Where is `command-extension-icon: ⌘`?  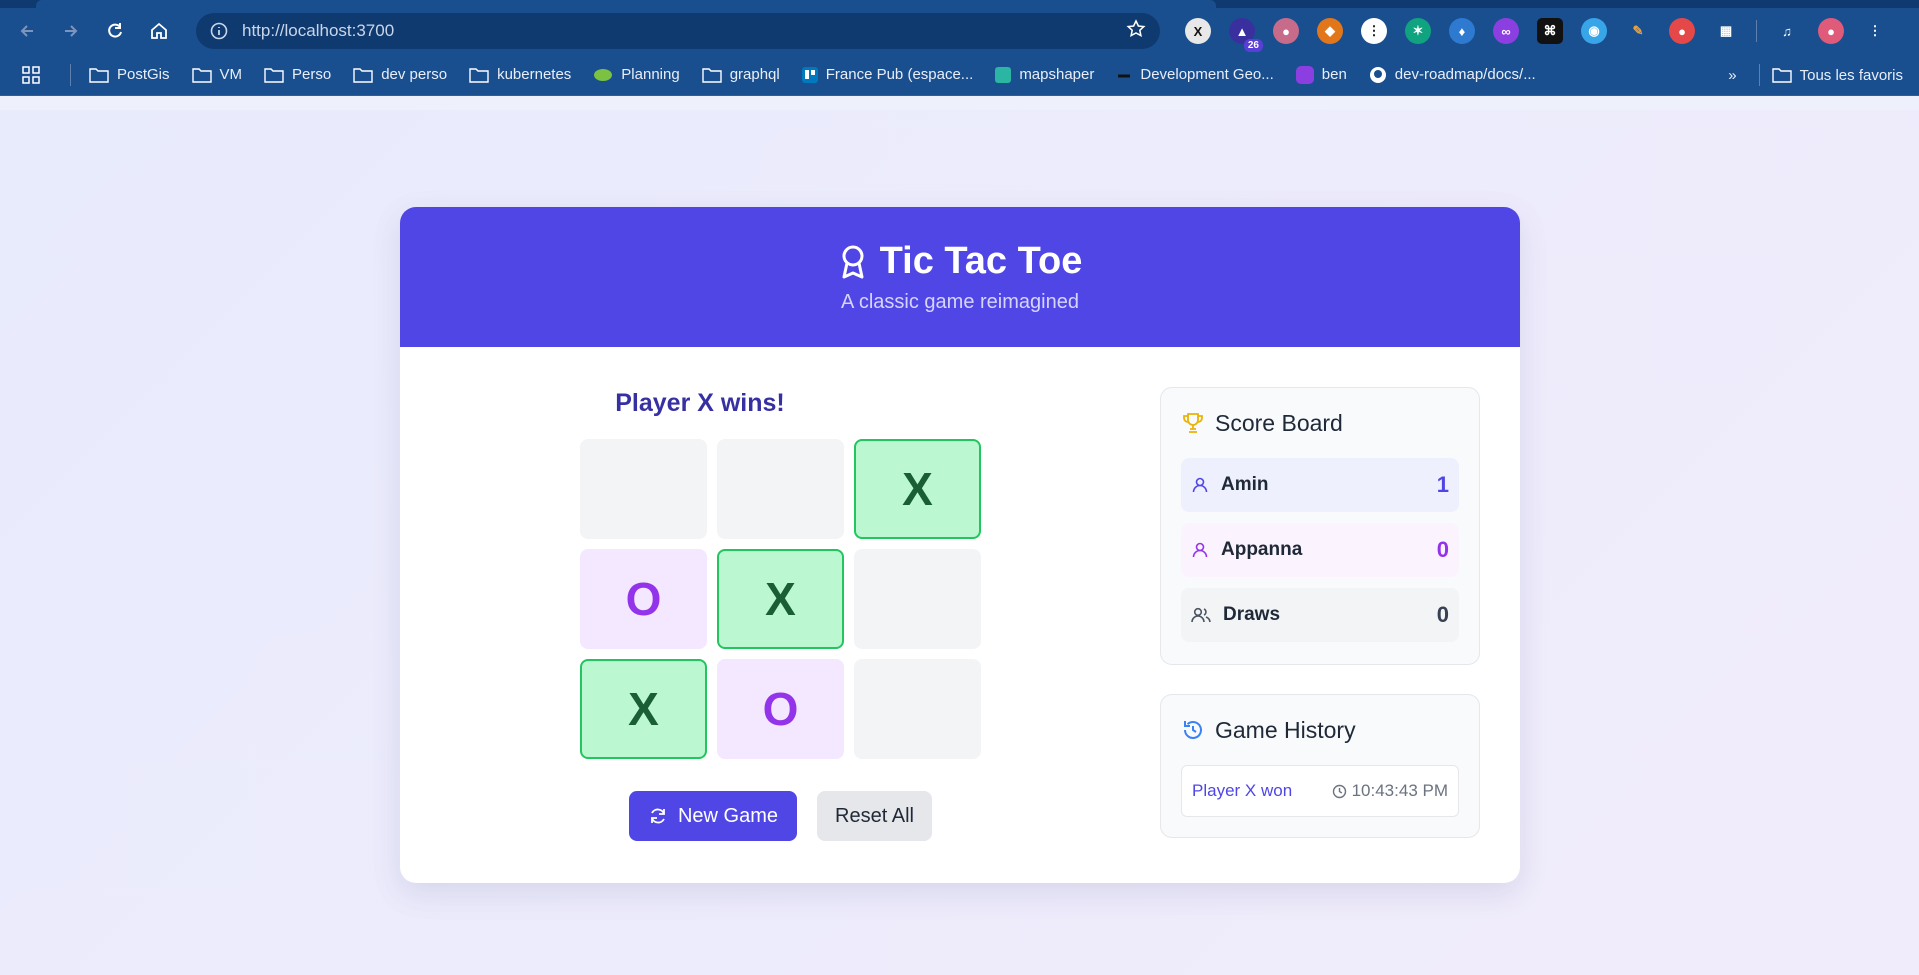
command-extension-icon: ⌘ is located at coordinates (1550, 31).